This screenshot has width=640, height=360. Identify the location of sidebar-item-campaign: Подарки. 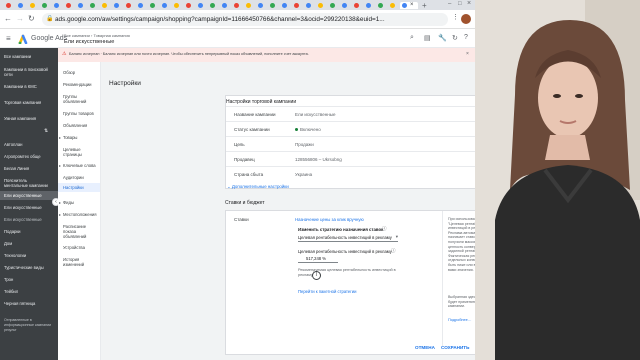
(12, 231).